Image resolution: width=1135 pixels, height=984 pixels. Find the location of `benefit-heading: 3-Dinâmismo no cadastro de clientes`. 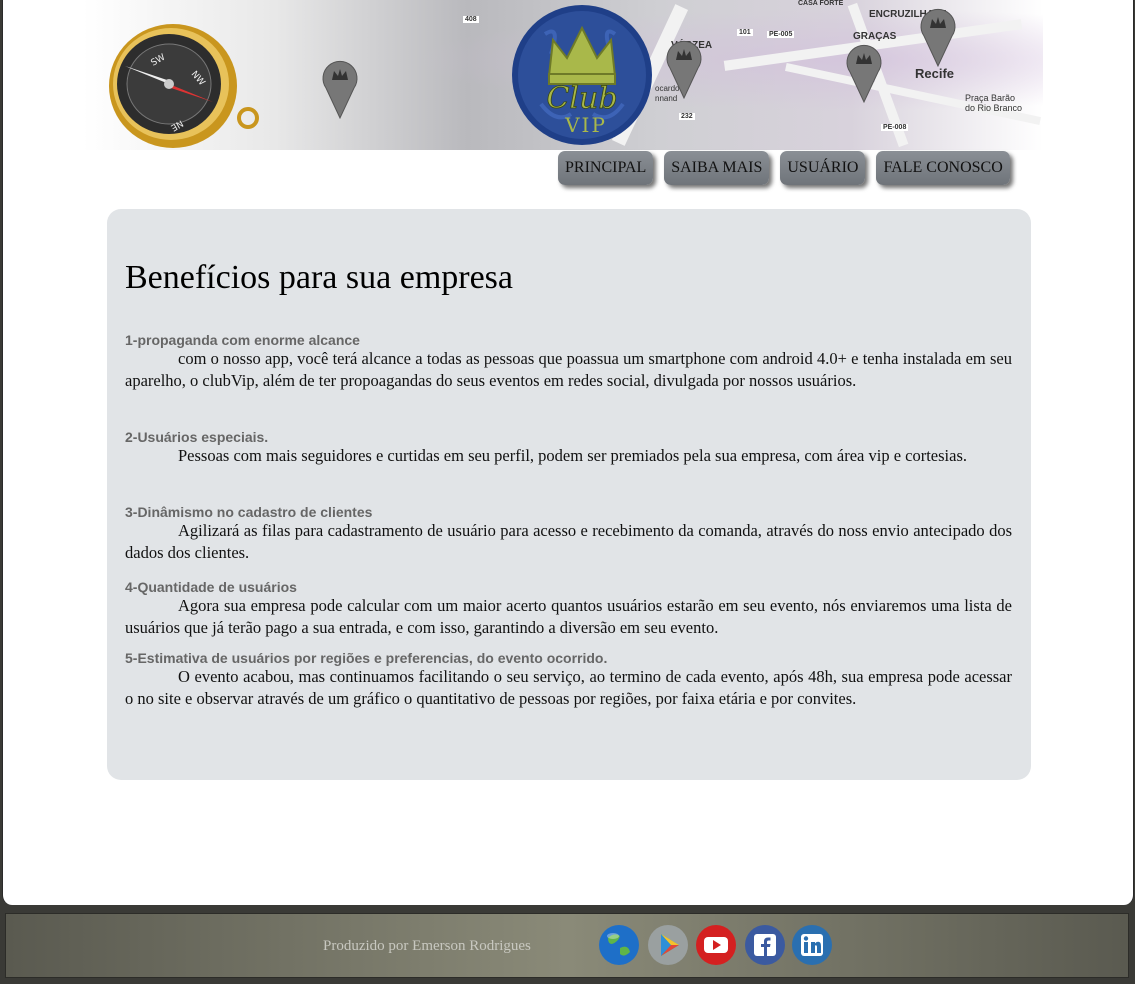

benefit-heading: 3-Dinâmismo no cadastro de clientes is located at coordinates (249, 512).